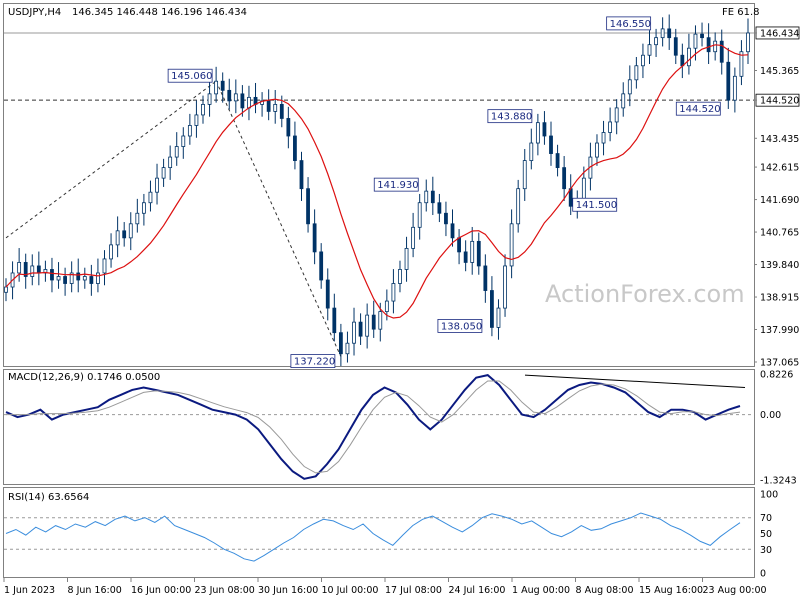  I want to click on price-axis-label: 137.990, so click(779, 330).